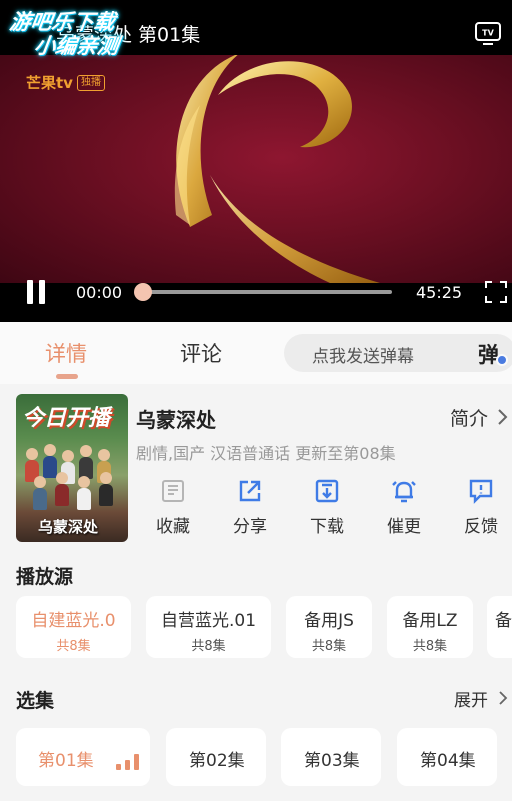  Describe the element at coordinates (35, 701) in the screenshot. I see `episodes-title: 选集` at that location.